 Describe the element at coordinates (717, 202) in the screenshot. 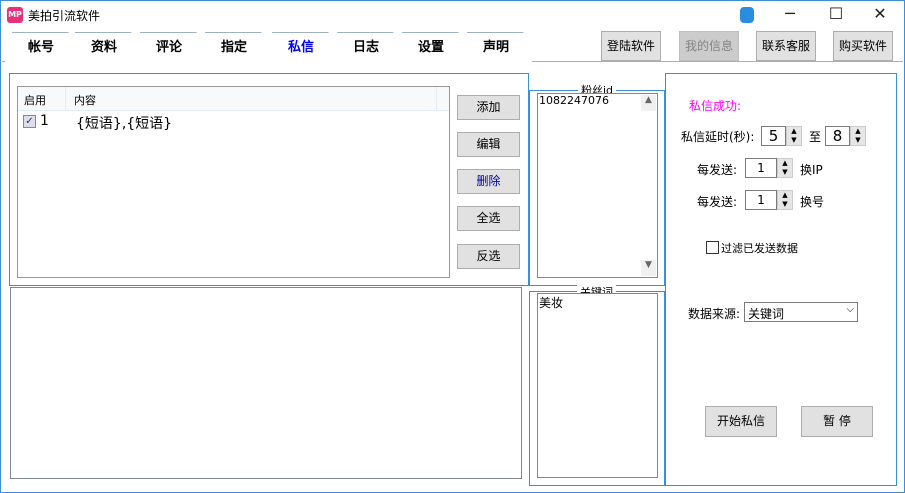

I see `every-send-acct-label: 每发送:` at that location.